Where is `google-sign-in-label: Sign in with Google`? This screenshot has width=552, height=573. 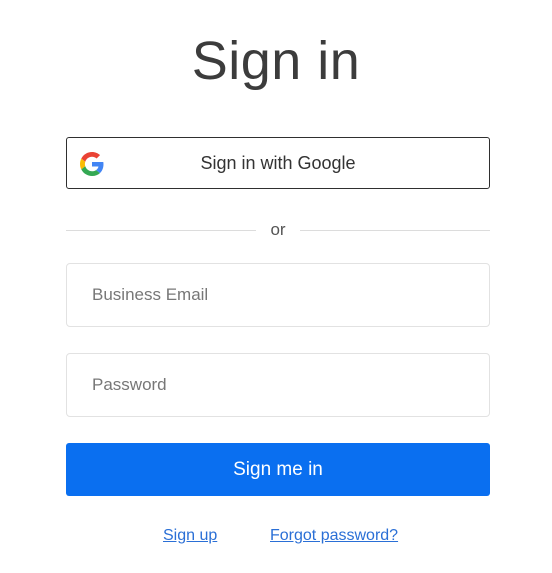 google-sign-in-label: Sign in with Google is located at coordinates (278, 163).